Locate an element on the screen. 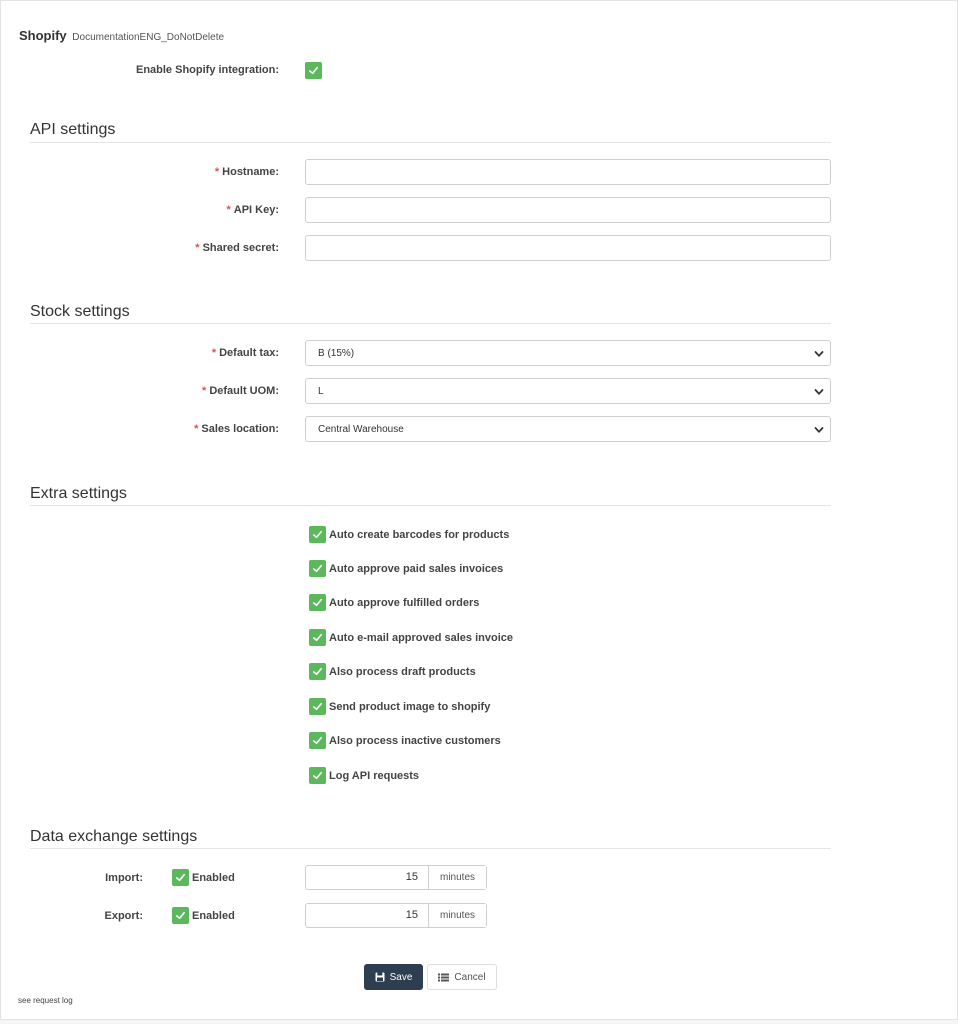  option-process-draft-products: Also process draft products is located at coordinates (392, 671).